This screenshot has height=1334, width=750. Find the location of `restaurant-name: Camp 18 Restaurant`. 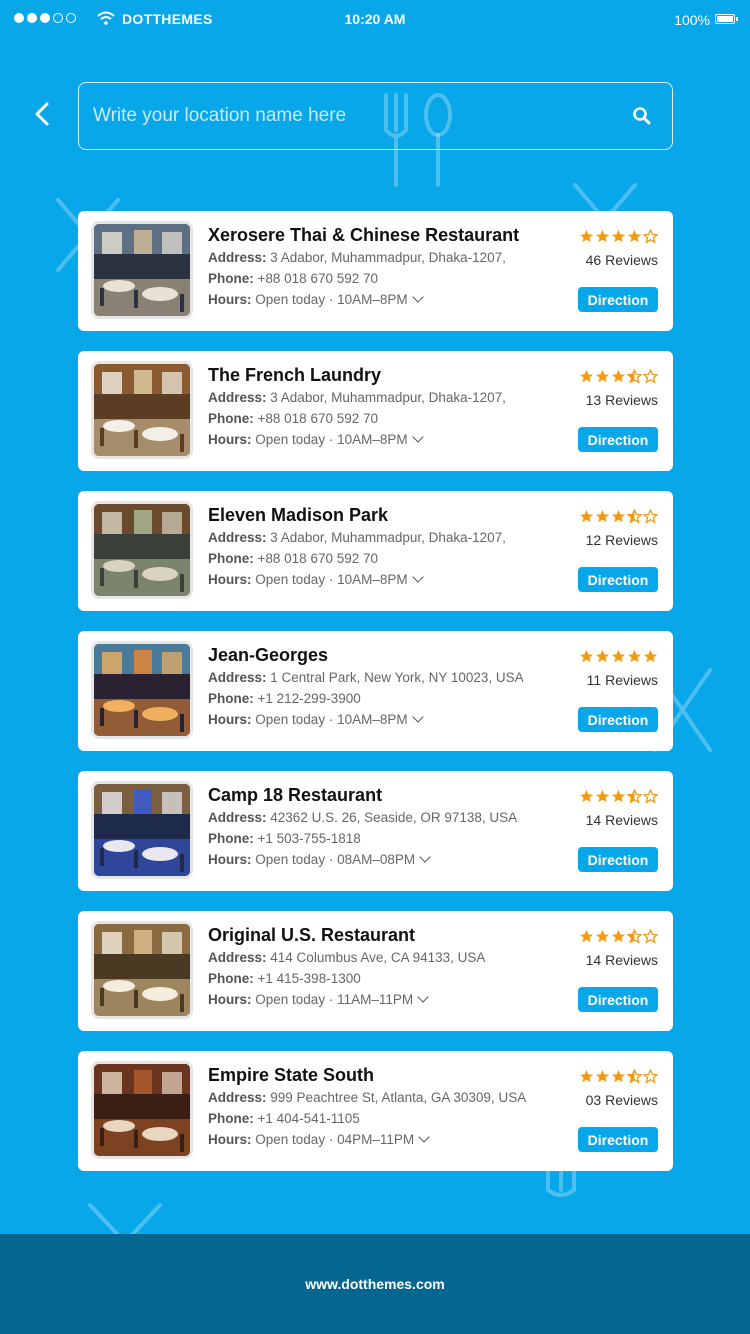

restaurant-name: Camp 18 Restaurant is located at coordinates (383, 795).